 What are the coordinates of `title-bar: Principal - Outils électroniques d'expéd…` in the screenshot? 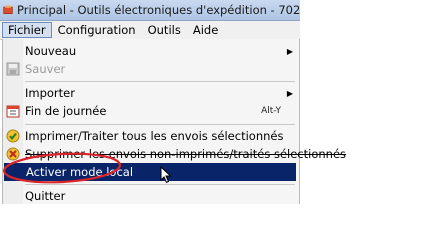 It's located at (150, 10).